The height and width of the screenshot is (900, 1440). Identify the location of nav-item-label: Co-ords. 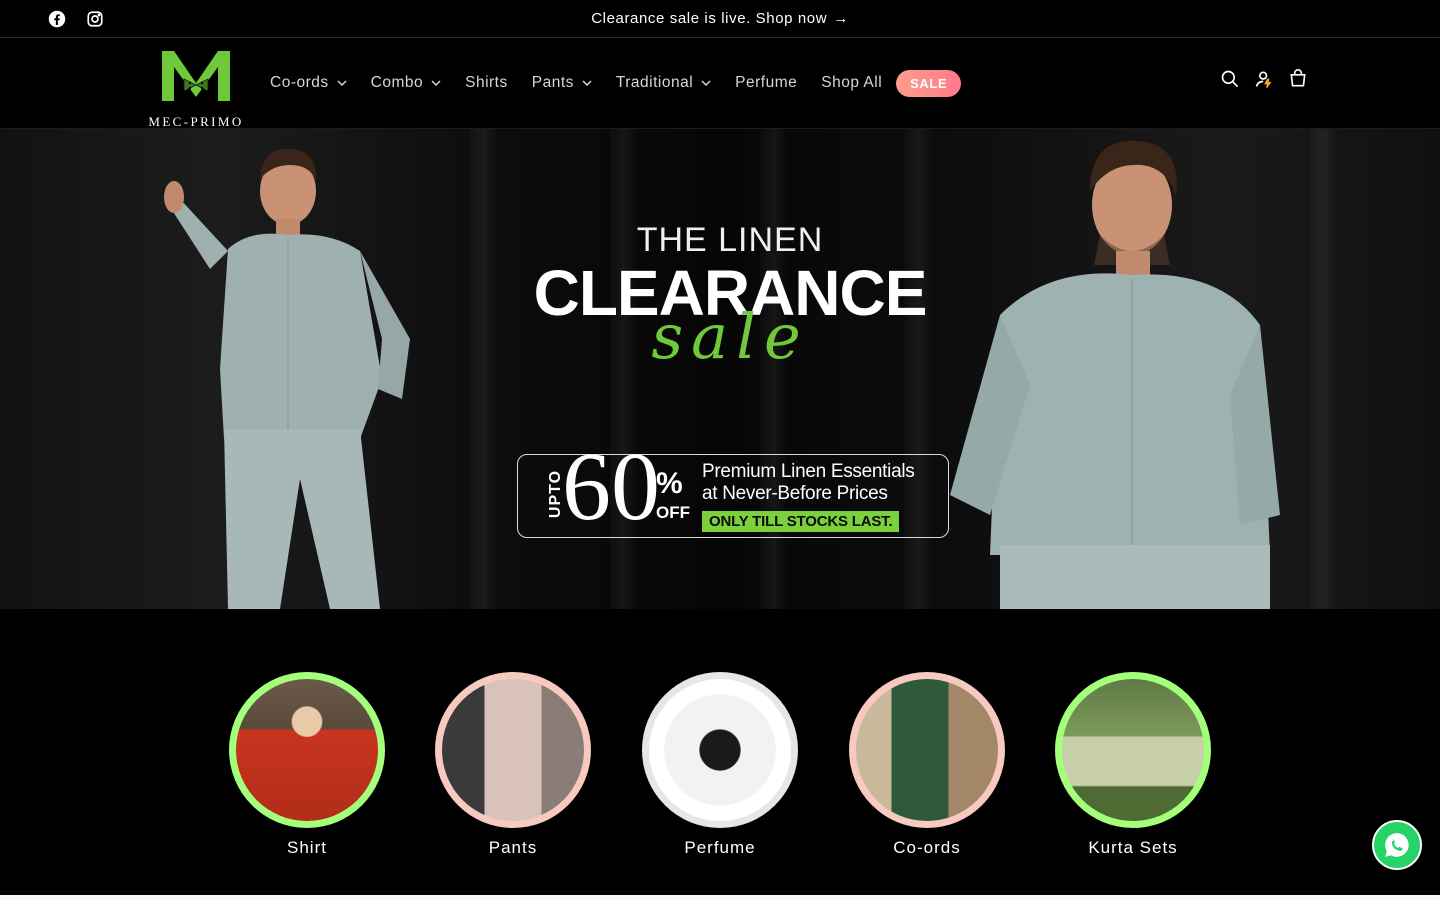
(299, 82).